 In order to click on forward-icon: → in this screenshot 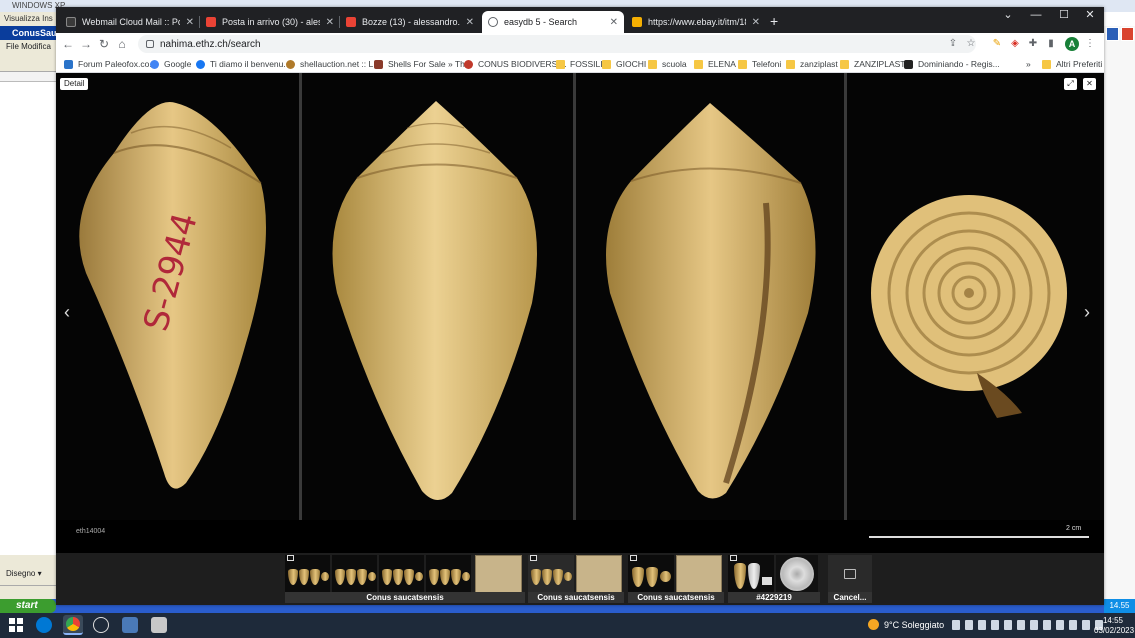, I will do `click(86, 44)`.